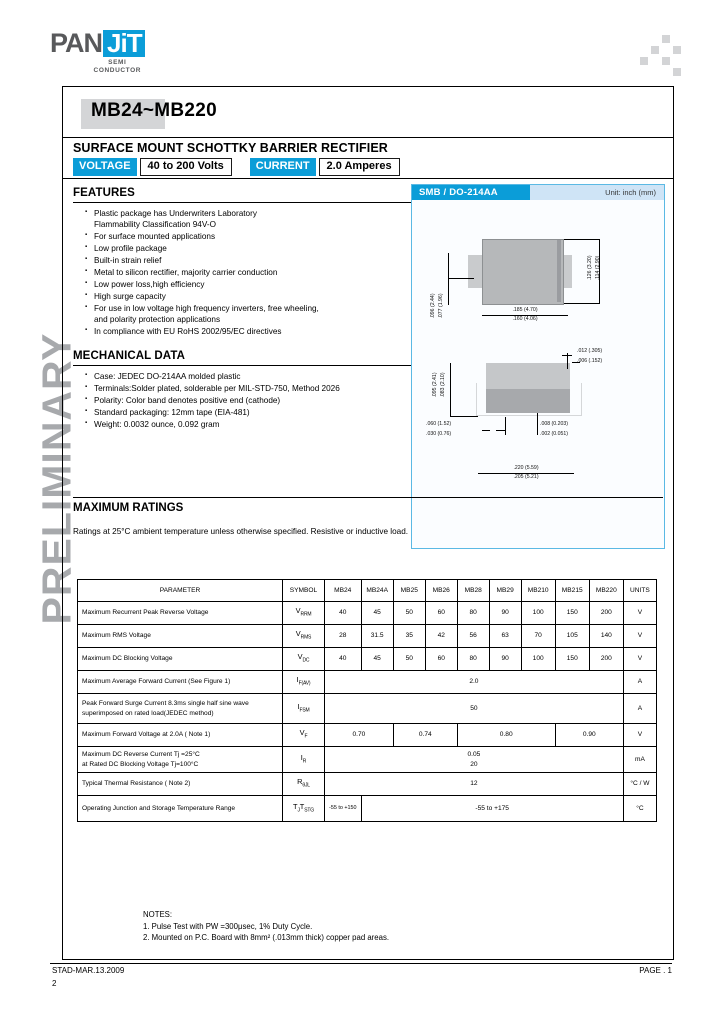 This screenshot has width=720, height=1012. What do you see at coordinates (303, 590) in the screenshot?
I see `col-symbol: SYMBOL` at bounding box center [303, 590].